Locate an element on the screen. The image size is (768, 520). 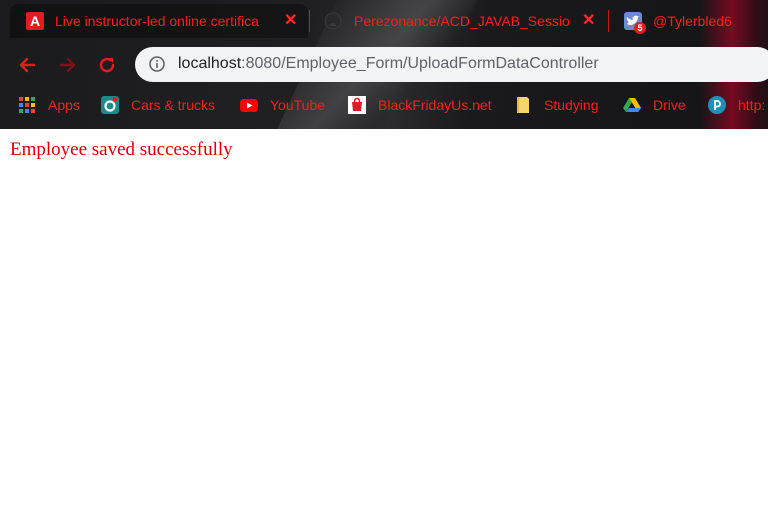
reload-button is located at coordinates (107, 65).